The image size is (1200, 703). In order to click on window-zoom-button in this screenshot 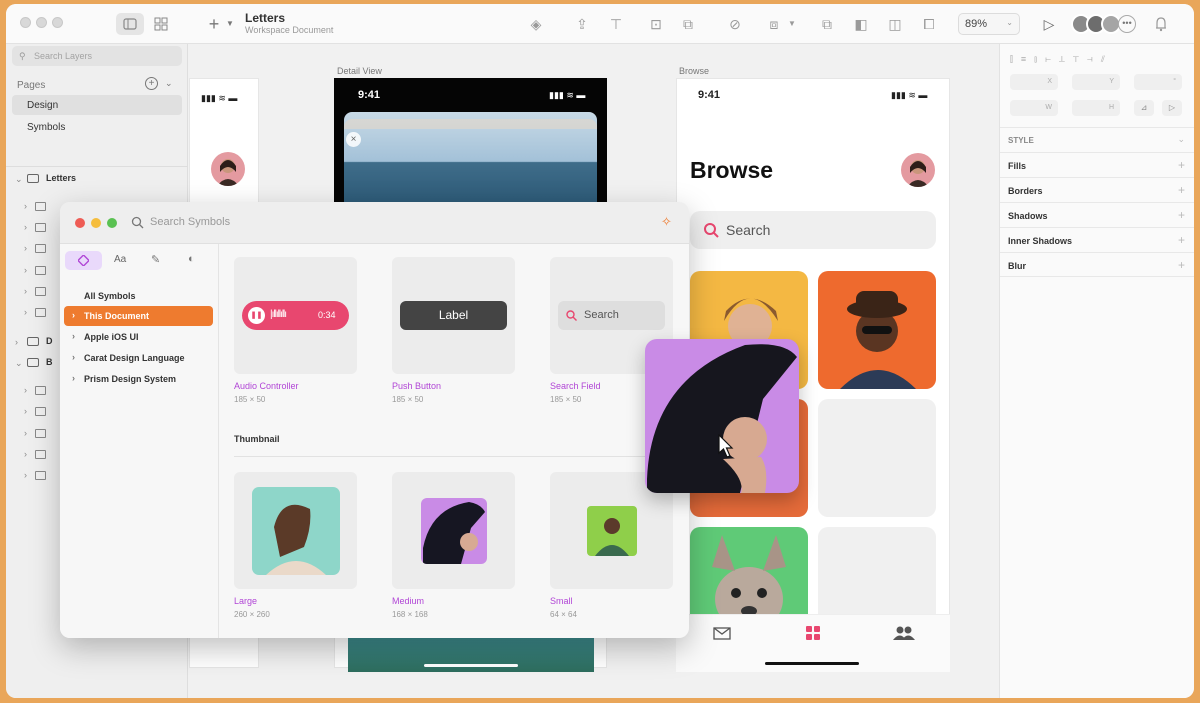, I will do `click(57, 22)`.